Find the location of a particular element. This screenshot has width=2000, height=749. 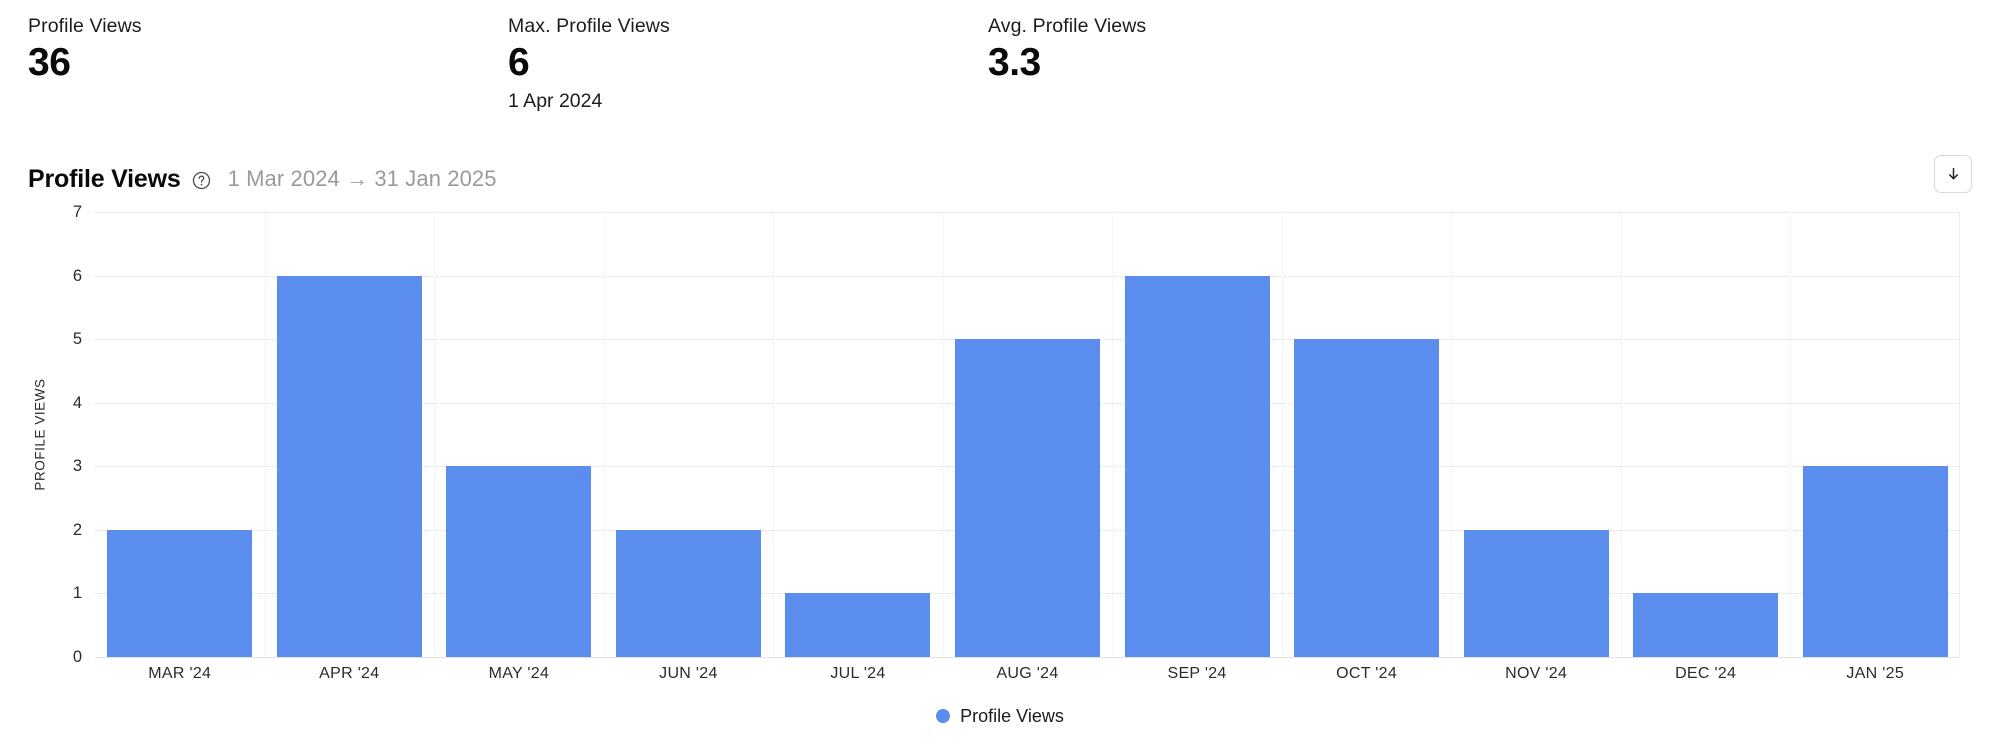

y-axis-tick: 3 is located at coordinates (77, 466).